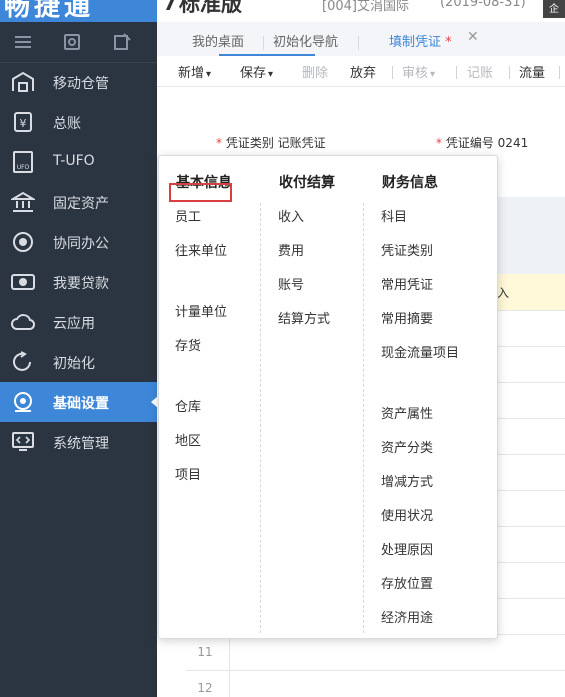 This screenshot has width=565, height=697. Describe the element at coordinates (188, 473) in the screenshot. I see `menu-item-project: 项目` at that location.